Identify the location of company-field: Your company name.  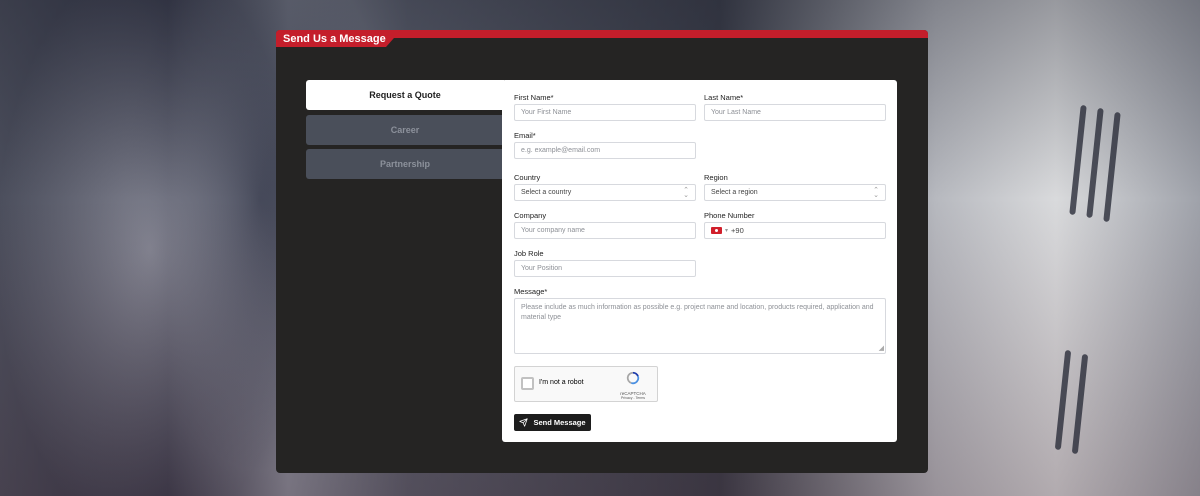
(605, 230).